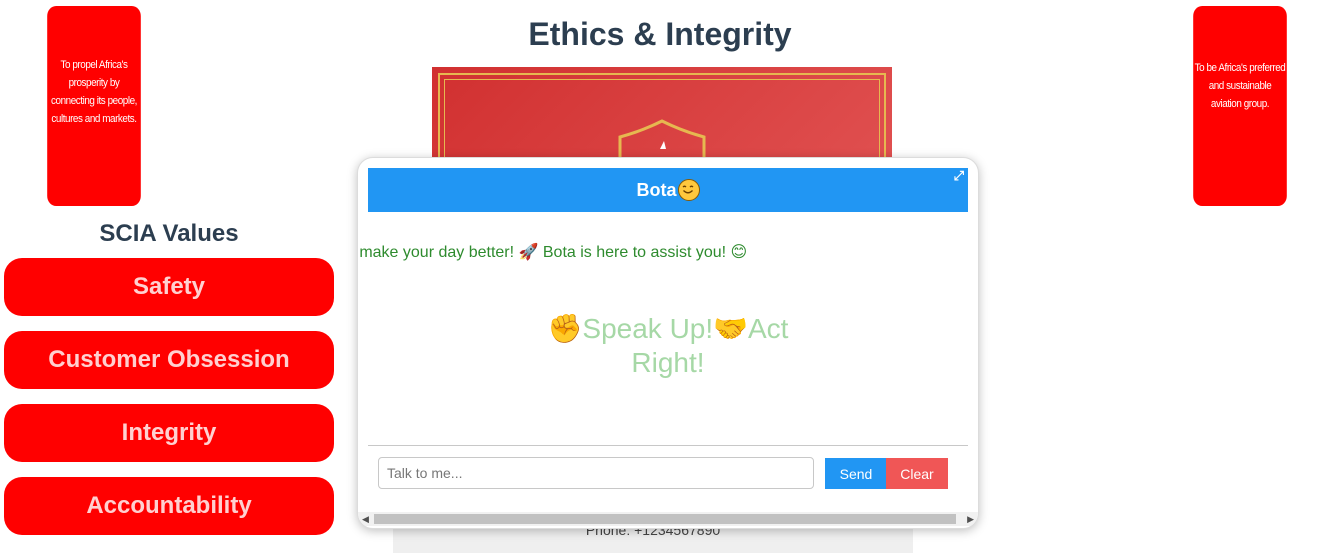  What do you see at coordinates (169, 287) in the screenshot?
I see `value-safety-button: Safety` at bounding box center [169, 287].